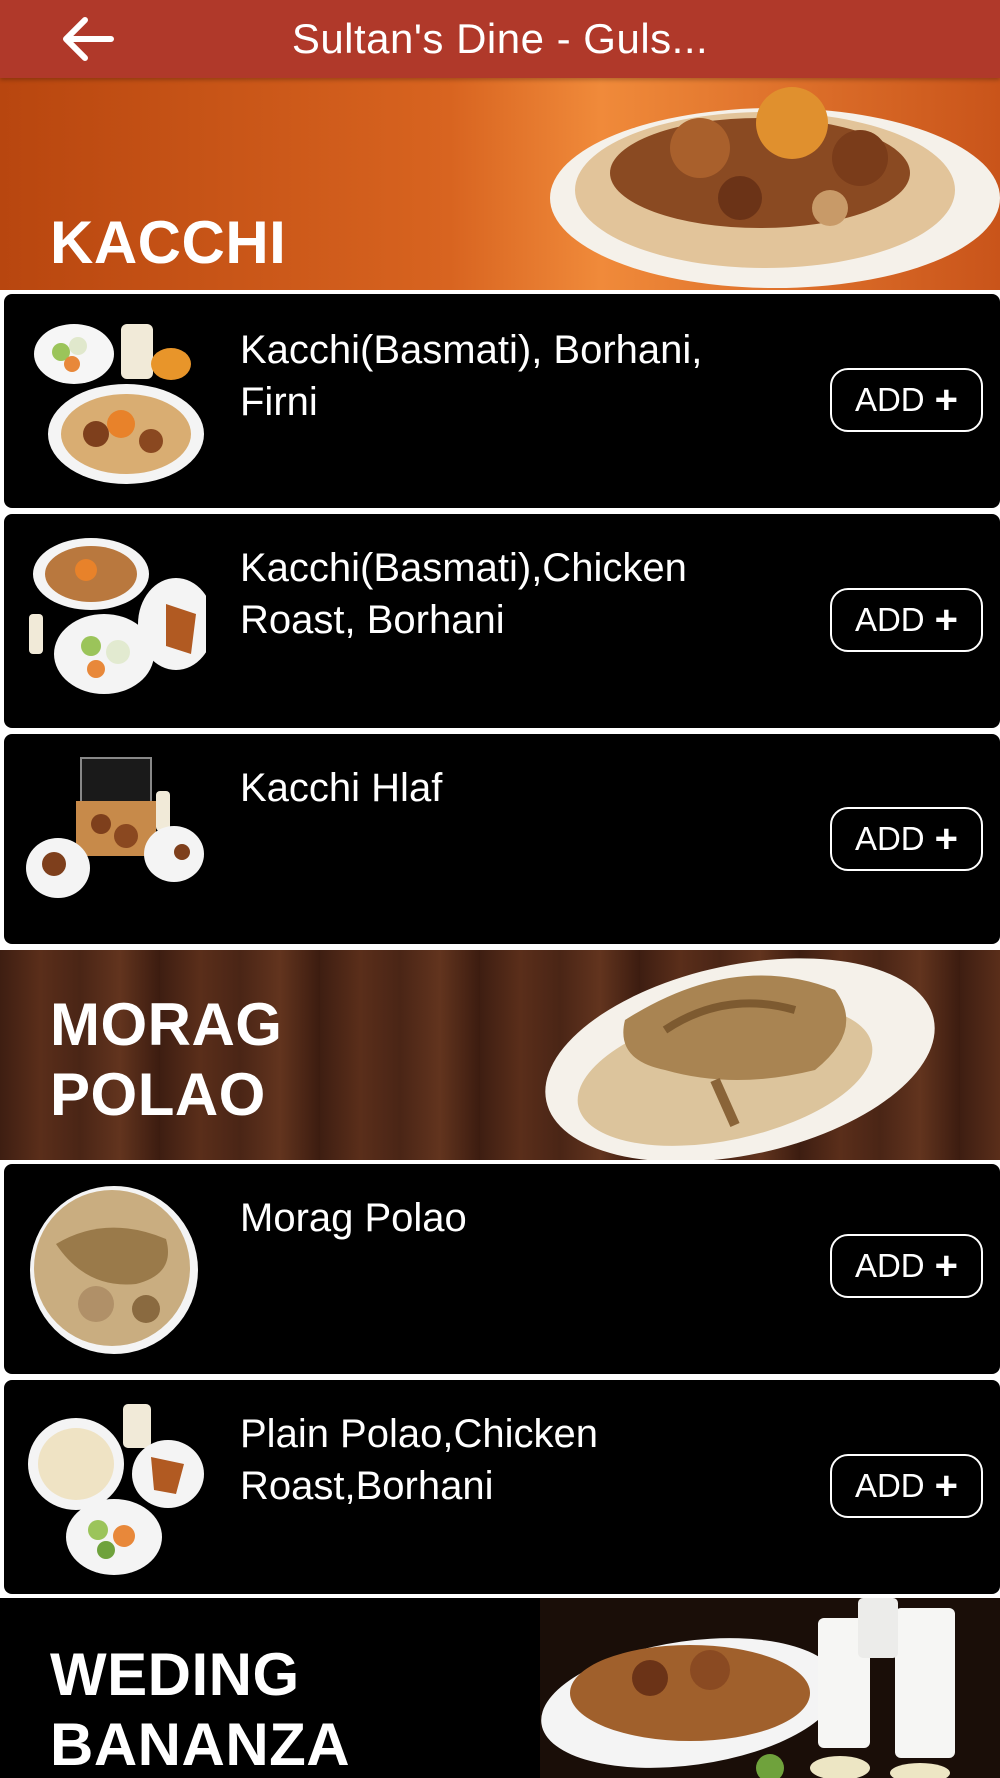 The height and width of the screenshot is (1778, 1000). Describe the element at coordinates (770, 1688) in the screenshot. I see `weding-bananza-image` at that location.